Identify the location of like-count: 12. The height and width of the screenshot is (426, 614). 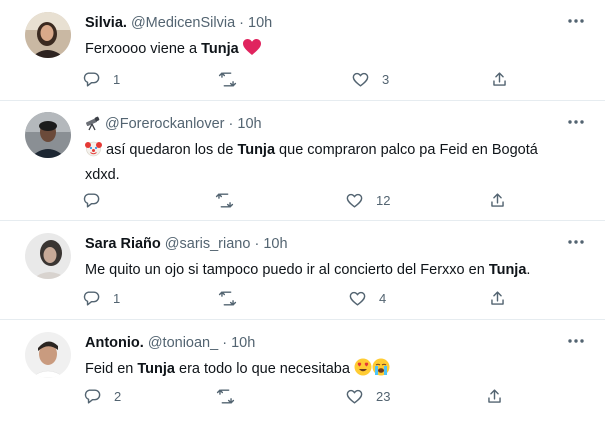
(383, 200).